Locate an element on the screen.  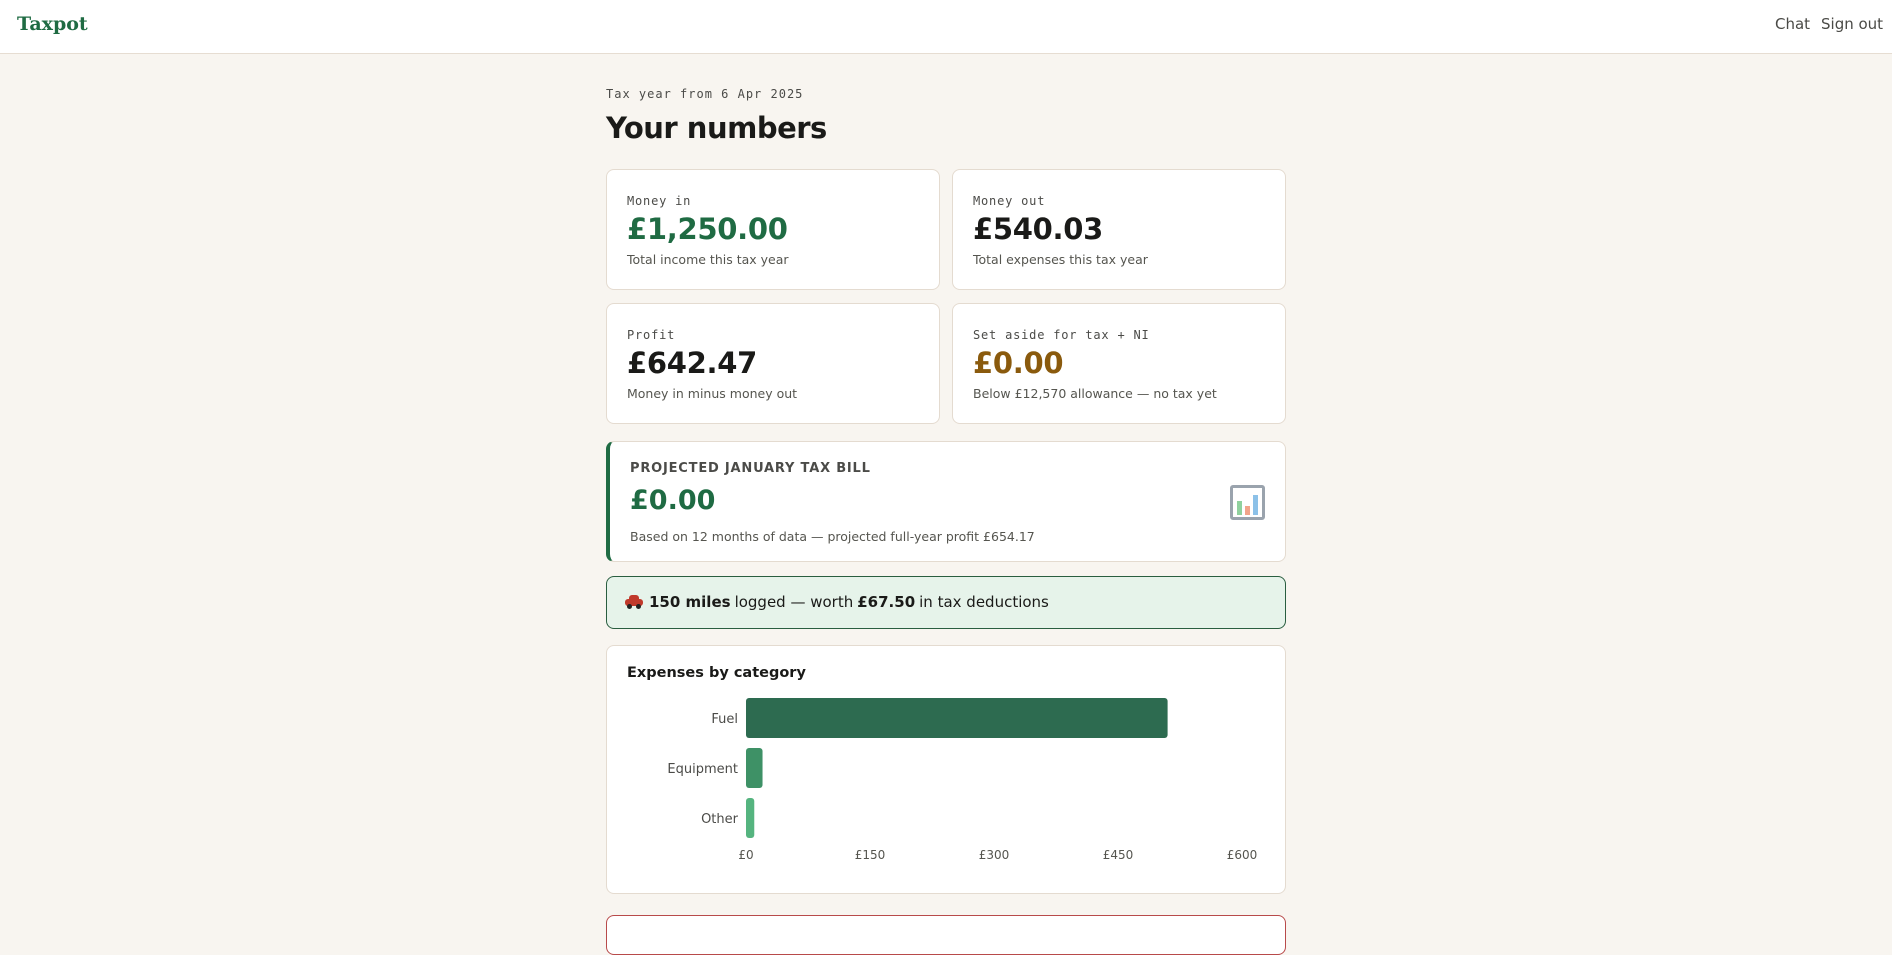
set-aside-value: £0.00 is located at coordinates (1018, 363).